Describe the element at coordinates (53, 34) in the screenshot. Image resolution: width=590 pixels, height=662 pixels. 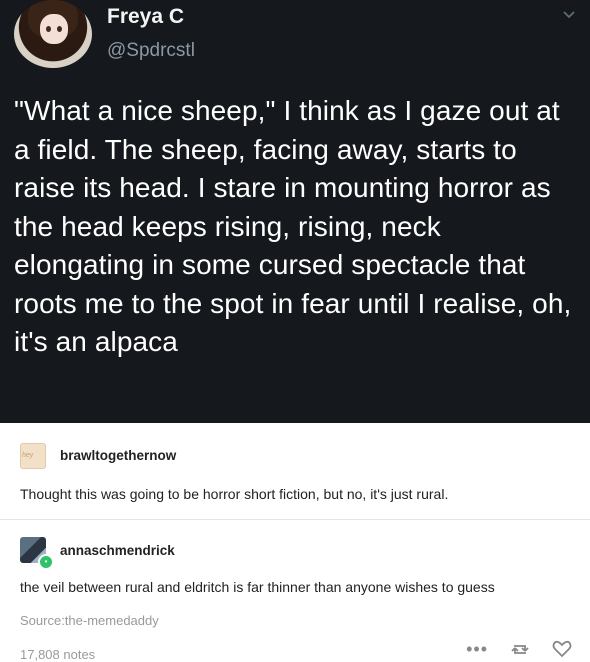
I see `tweet-avatar` at that location.